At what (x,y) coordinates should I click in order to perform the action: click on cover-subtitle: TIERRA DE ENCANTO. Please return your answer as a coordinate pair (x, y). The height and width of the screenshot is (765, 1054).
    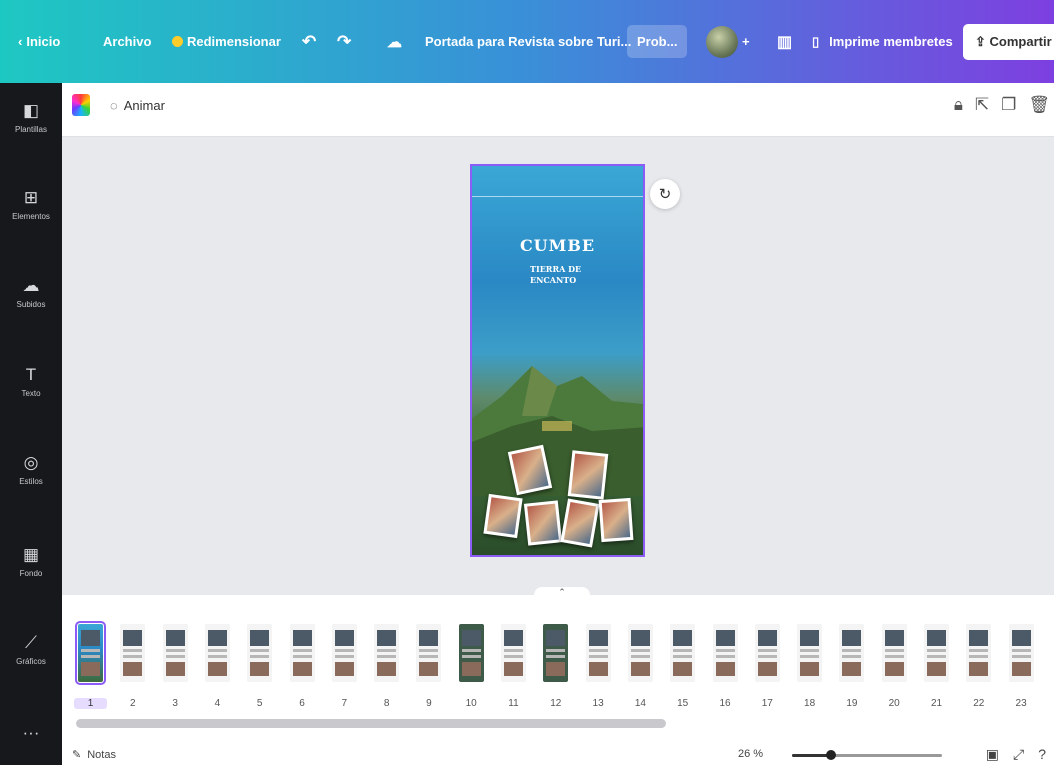
    Looking at the image, I should click on (555, 275).